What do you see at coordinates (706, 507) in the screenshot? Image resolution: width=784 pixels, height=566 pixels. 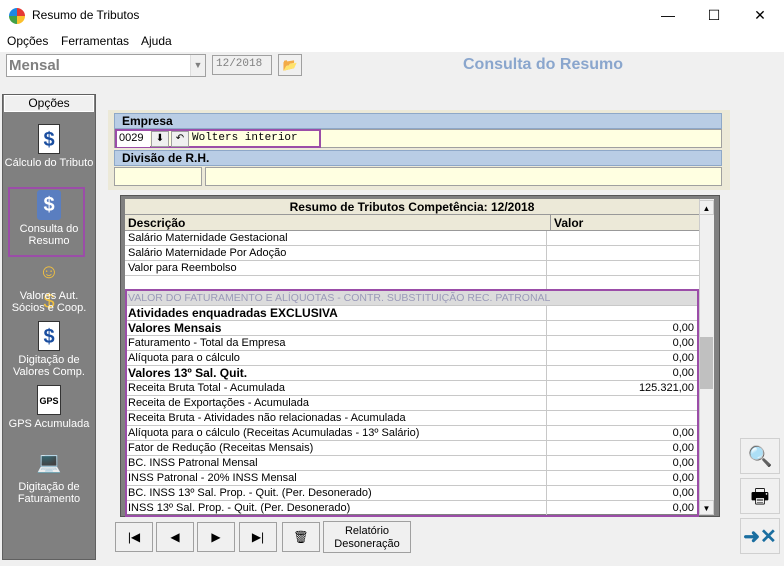 I see `scroll-down-button: ▼` at bounding box center [706, 507].